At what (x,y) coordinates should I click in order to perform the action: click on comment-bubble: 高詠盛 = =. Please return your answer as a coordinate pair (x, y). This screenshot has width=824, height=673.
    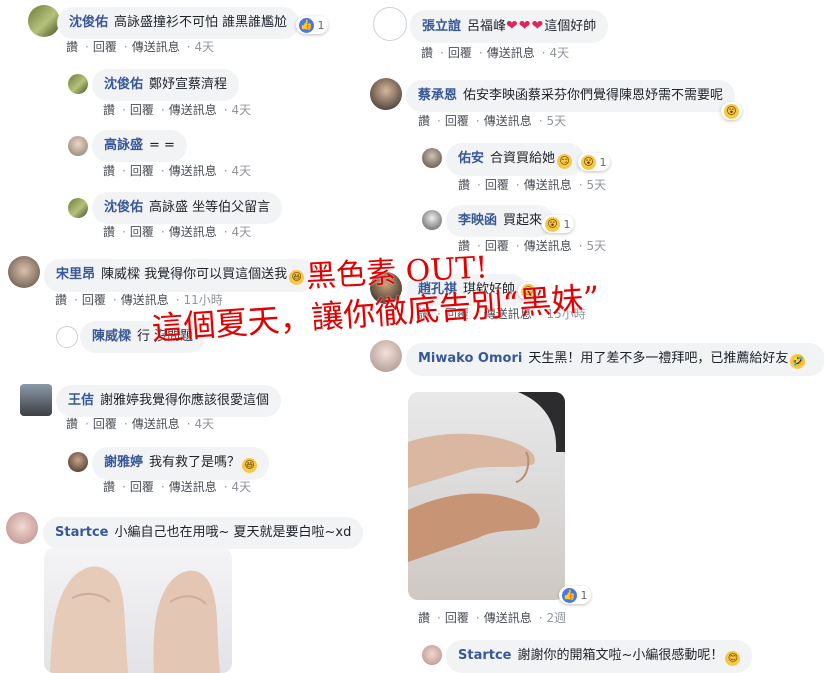
    Looking at the image, I should click on (139, 146).